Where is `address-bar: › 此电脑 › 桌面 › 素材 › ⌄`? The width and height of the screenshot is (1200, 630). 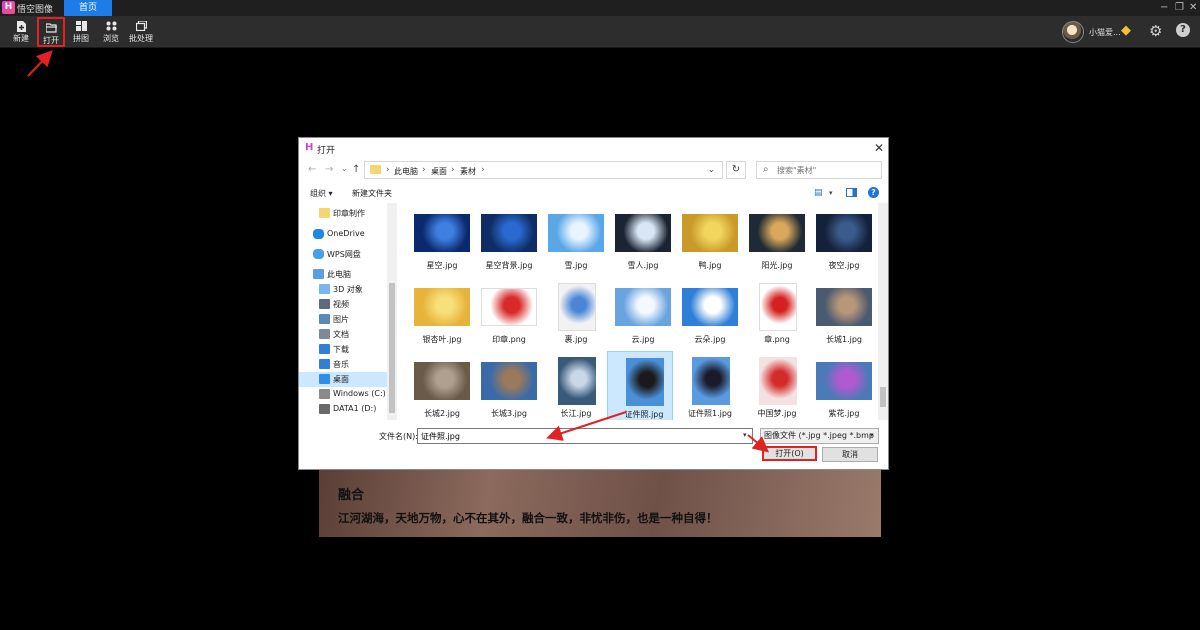
address-bar: › 此电脑 › 桌面 › 素材 › ⌄ is located at coordinates (543, 170).